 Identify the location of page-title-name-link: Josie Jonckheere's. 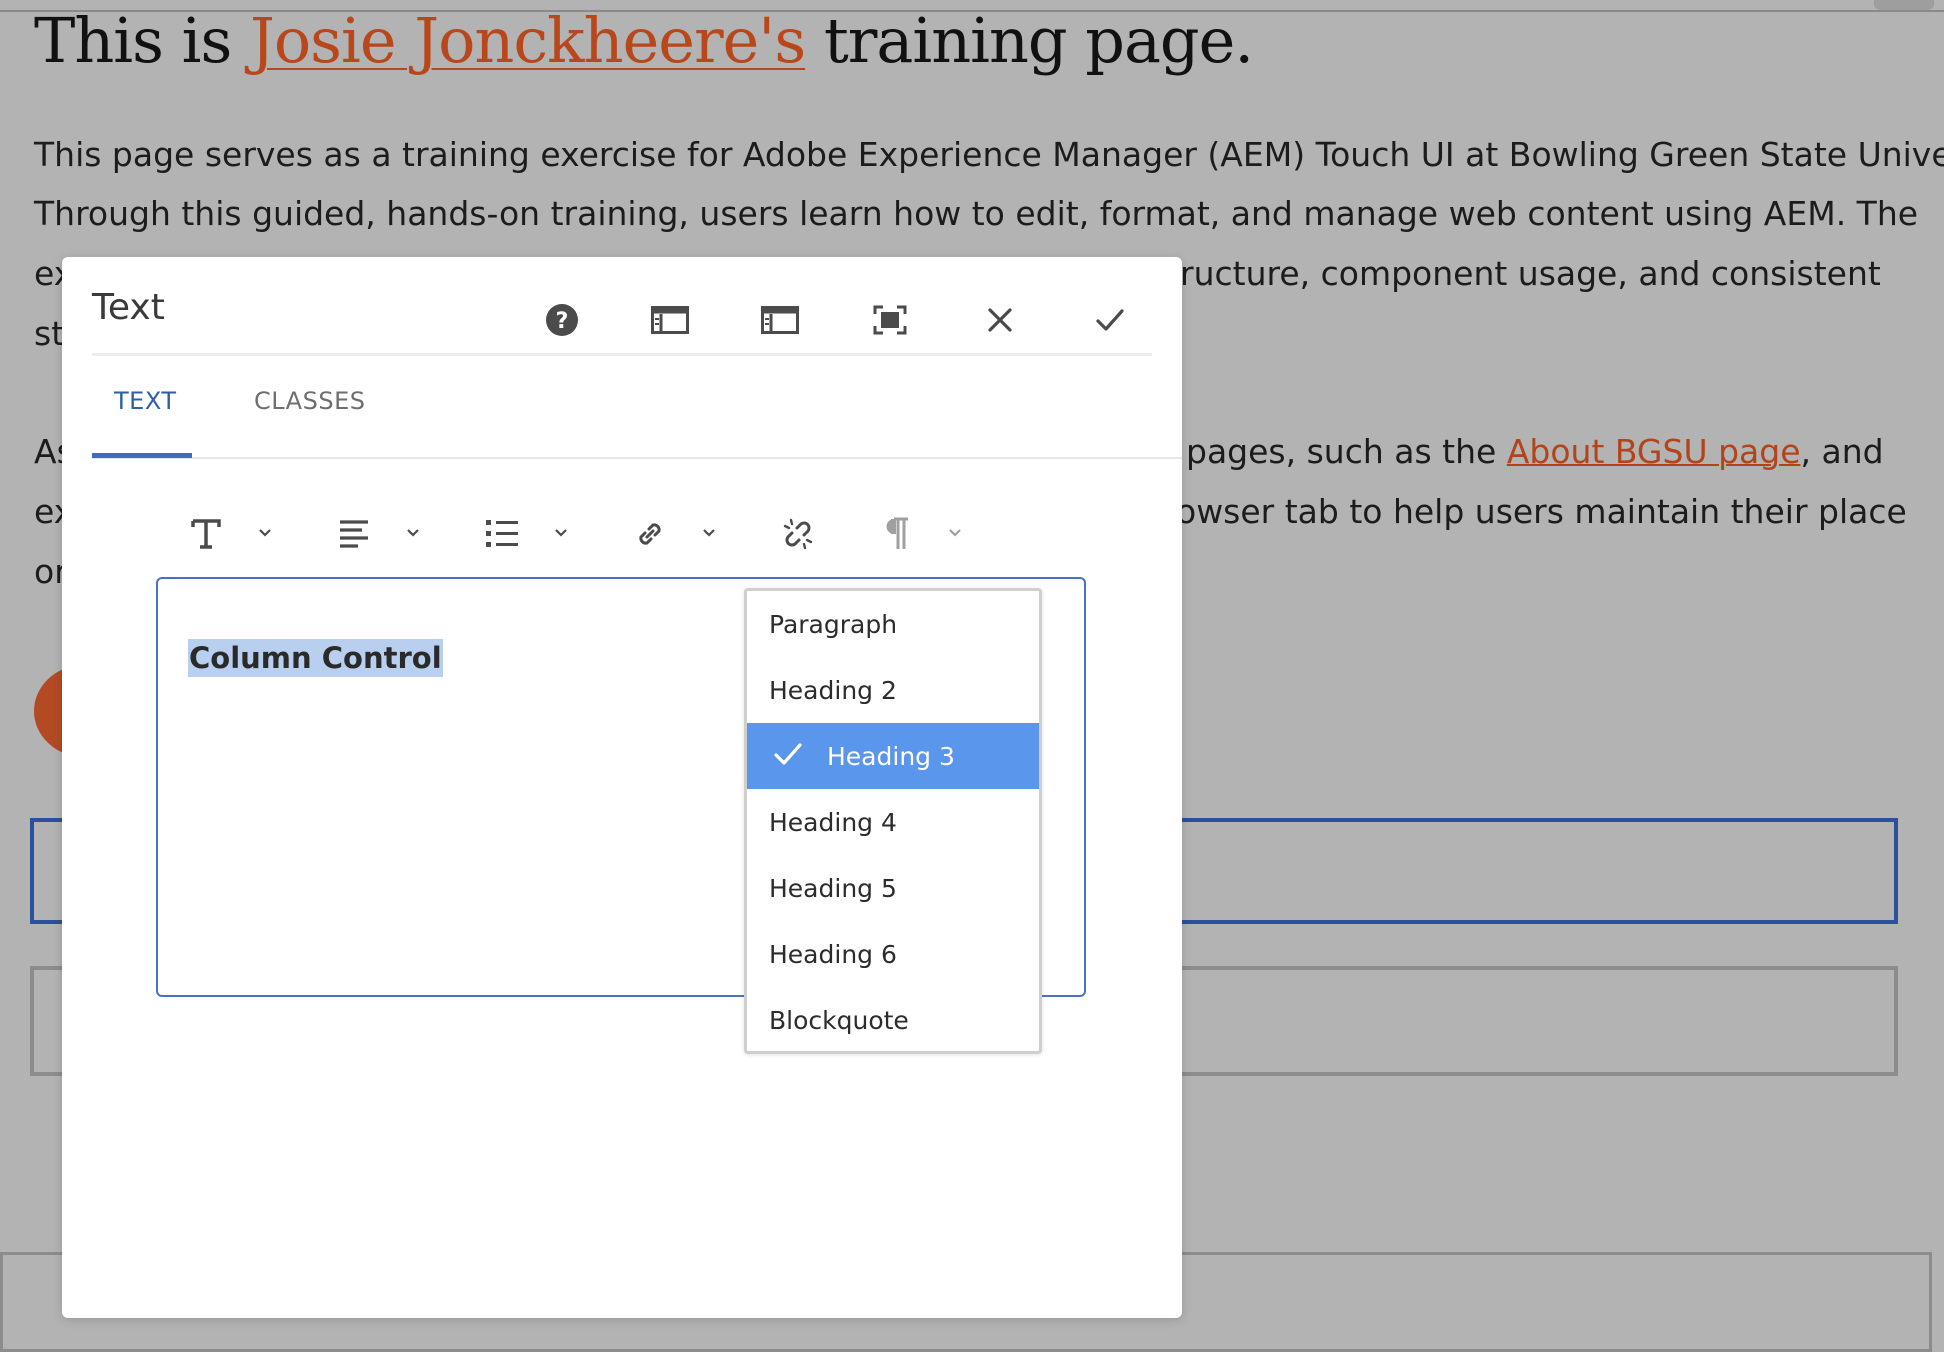
(528, 40).